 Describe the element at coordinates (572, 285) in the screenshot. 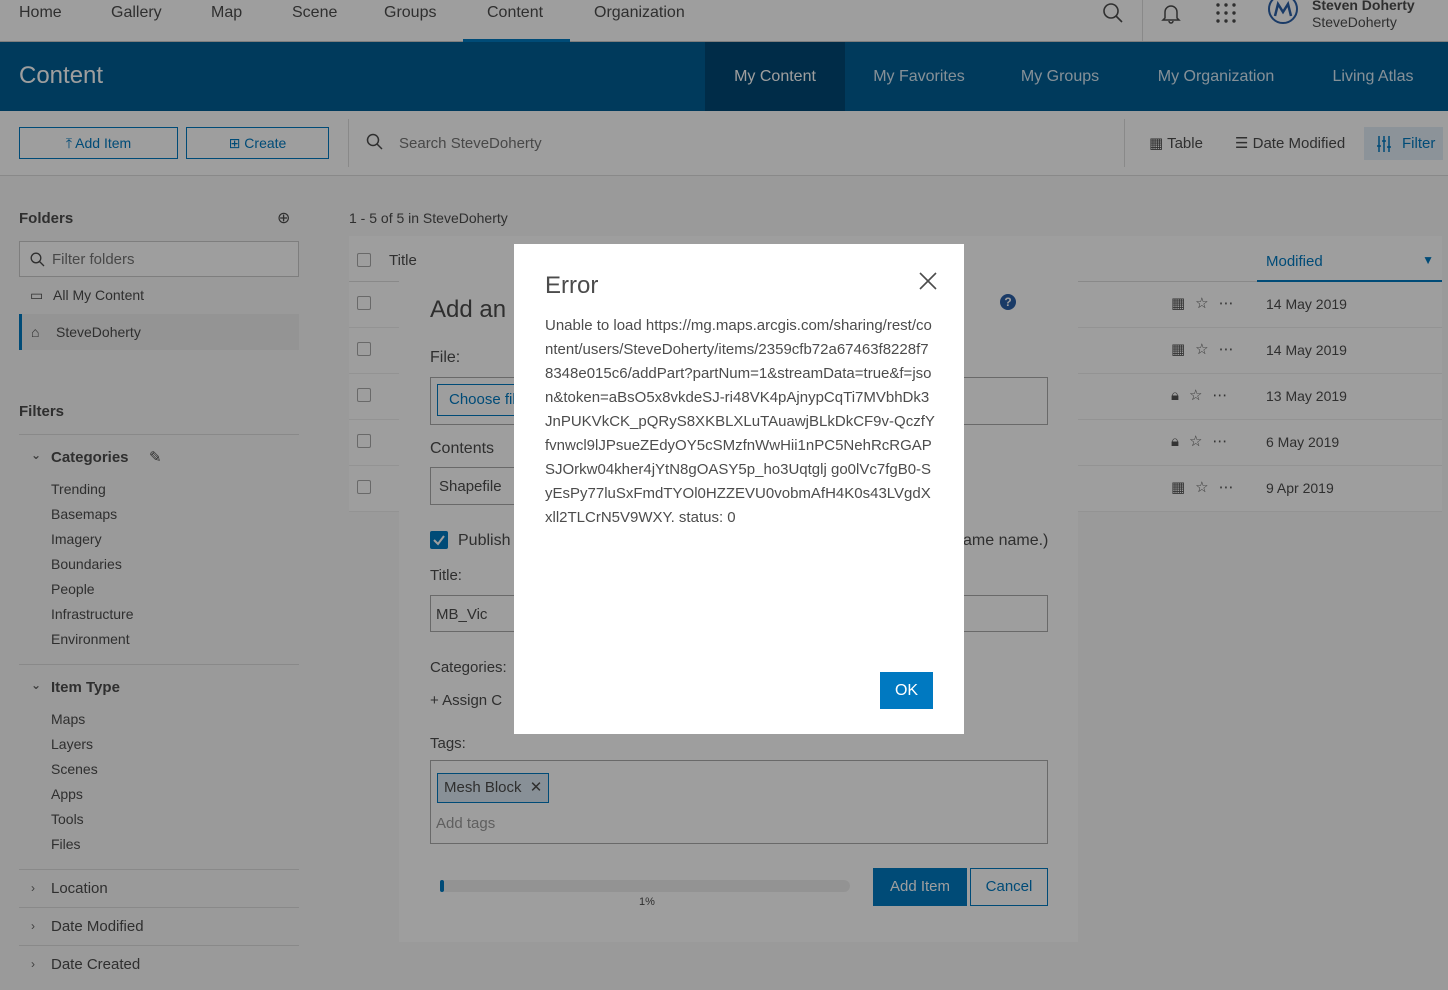

I see `dialog-title: Error` at that location.